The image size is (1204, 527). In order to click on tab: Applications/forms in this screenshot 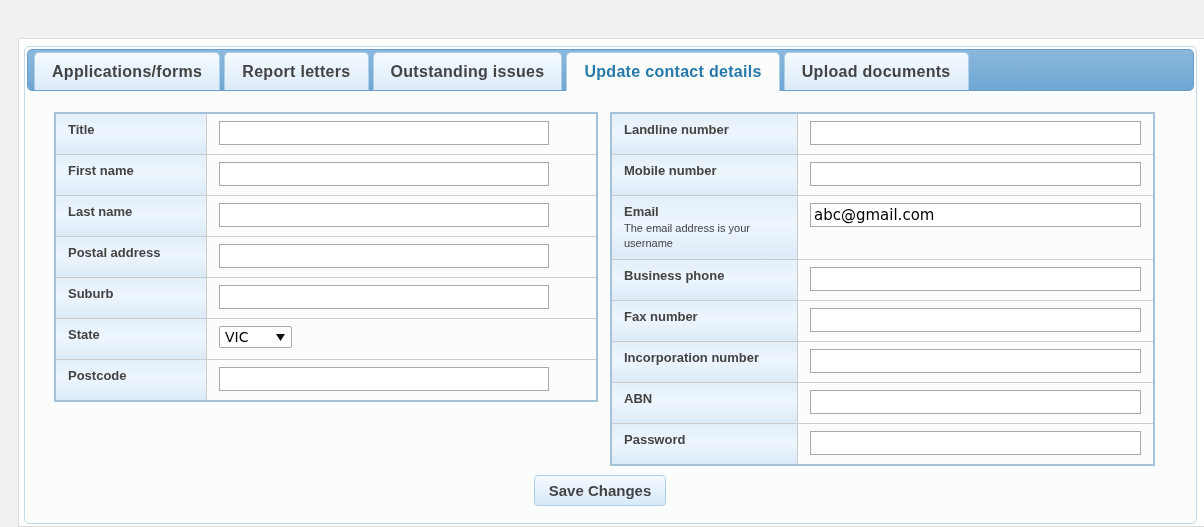, I will do `click(127, 71)`.